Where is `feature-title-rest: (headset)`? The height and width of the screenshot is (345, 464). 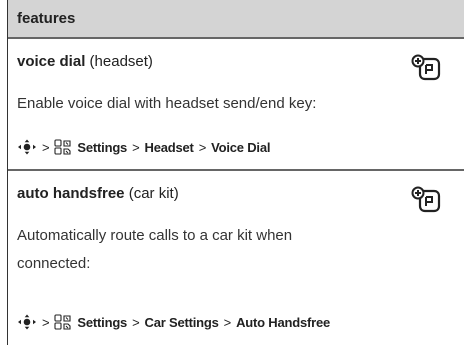 feature-title-rest: (headset) is located at coordinates (119, 61).